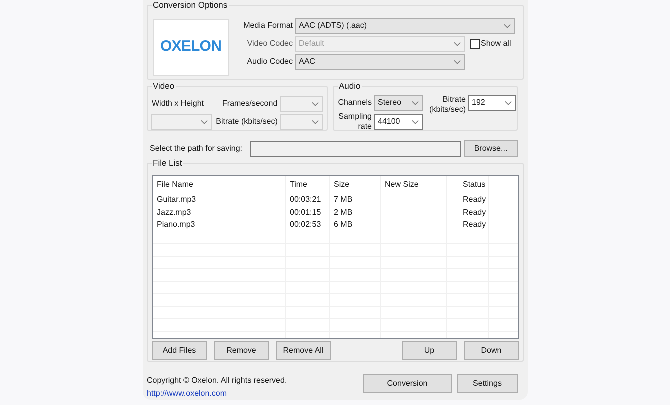 Image resolution: width=670 pixels, height=405 pixels. Describe the element at coordinates (217, 381) in the screenshot. I see `copyright-text: Copyright © Oxelon. All rights reserved.` at that location.